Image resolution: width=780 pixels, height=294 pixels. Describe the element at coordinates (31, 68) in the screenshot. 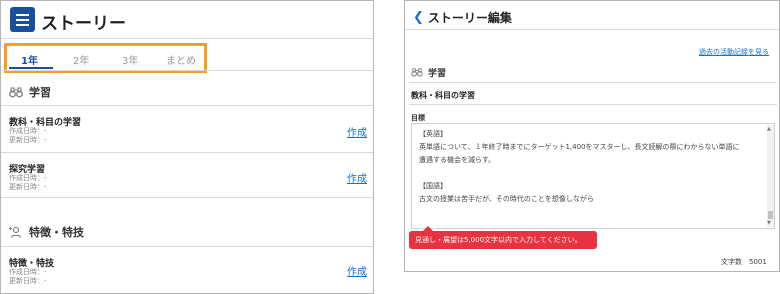

I see `active-tab-indicator` at that location.